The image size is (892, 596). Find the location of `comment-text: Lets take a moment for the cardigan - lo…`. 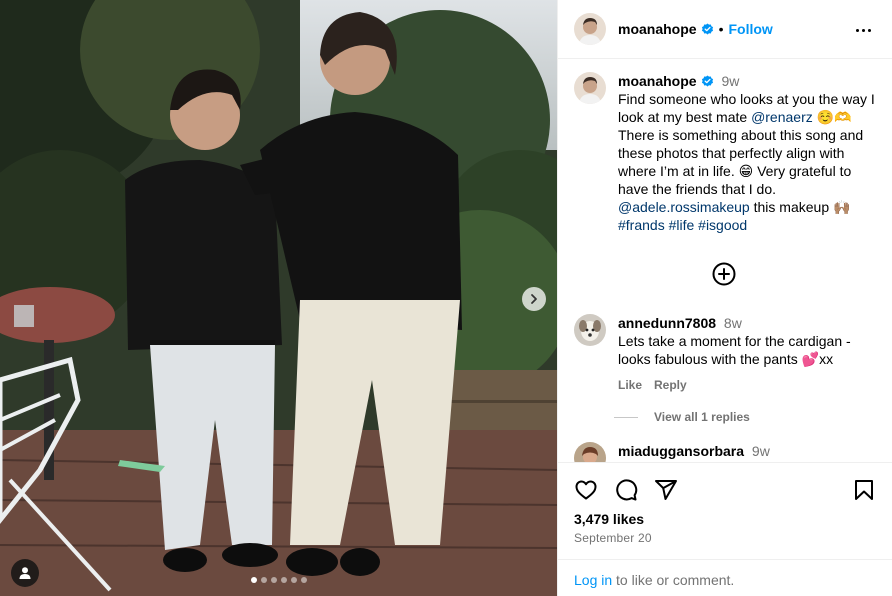

comment-text: Lets take a moment for the cardigan - lo… is located at coordinates (734, 350).